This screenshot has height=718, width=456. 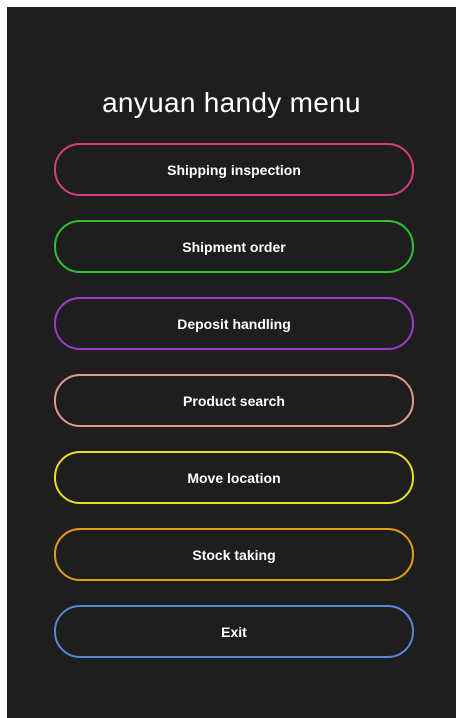 I want to click on product-search-button: Product search, so click(x=234, y=400).